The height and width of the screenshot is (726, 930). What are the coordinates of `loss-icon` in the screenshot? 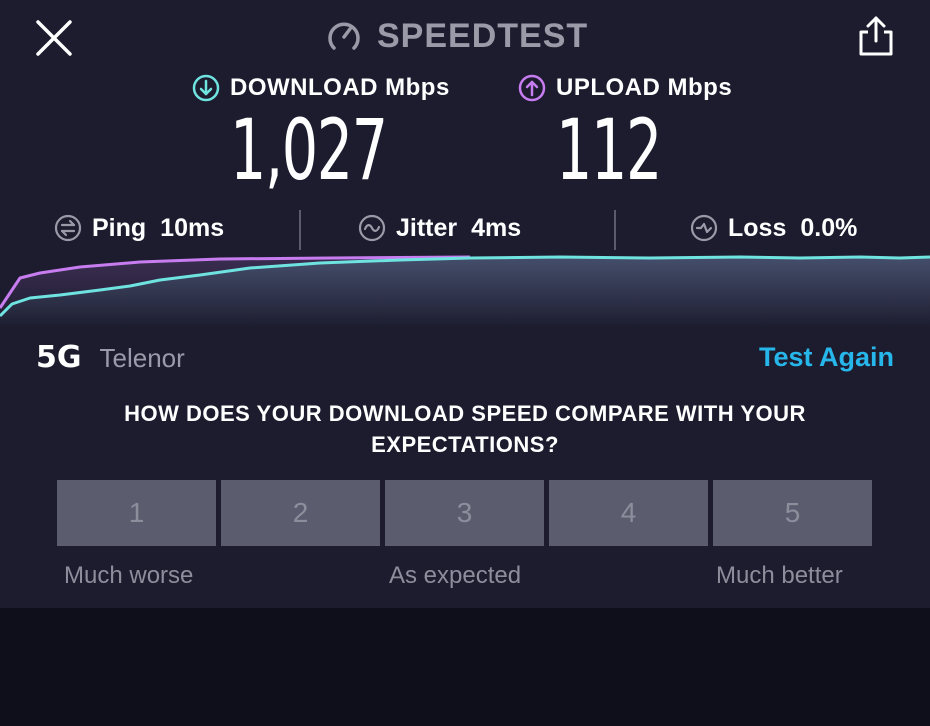 It's located at (704, 228).